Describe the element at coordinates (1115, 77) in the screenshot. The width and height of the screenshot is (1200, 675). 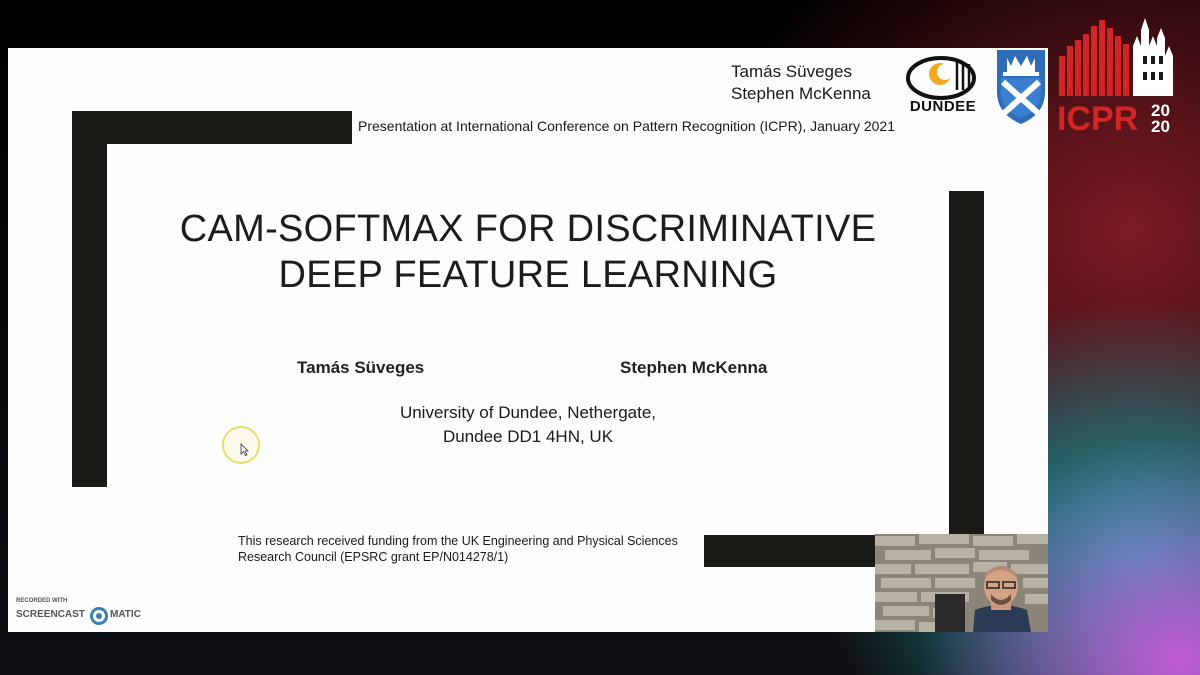
I see `icpr-2020-logo: ICPR 20 20` at that location.